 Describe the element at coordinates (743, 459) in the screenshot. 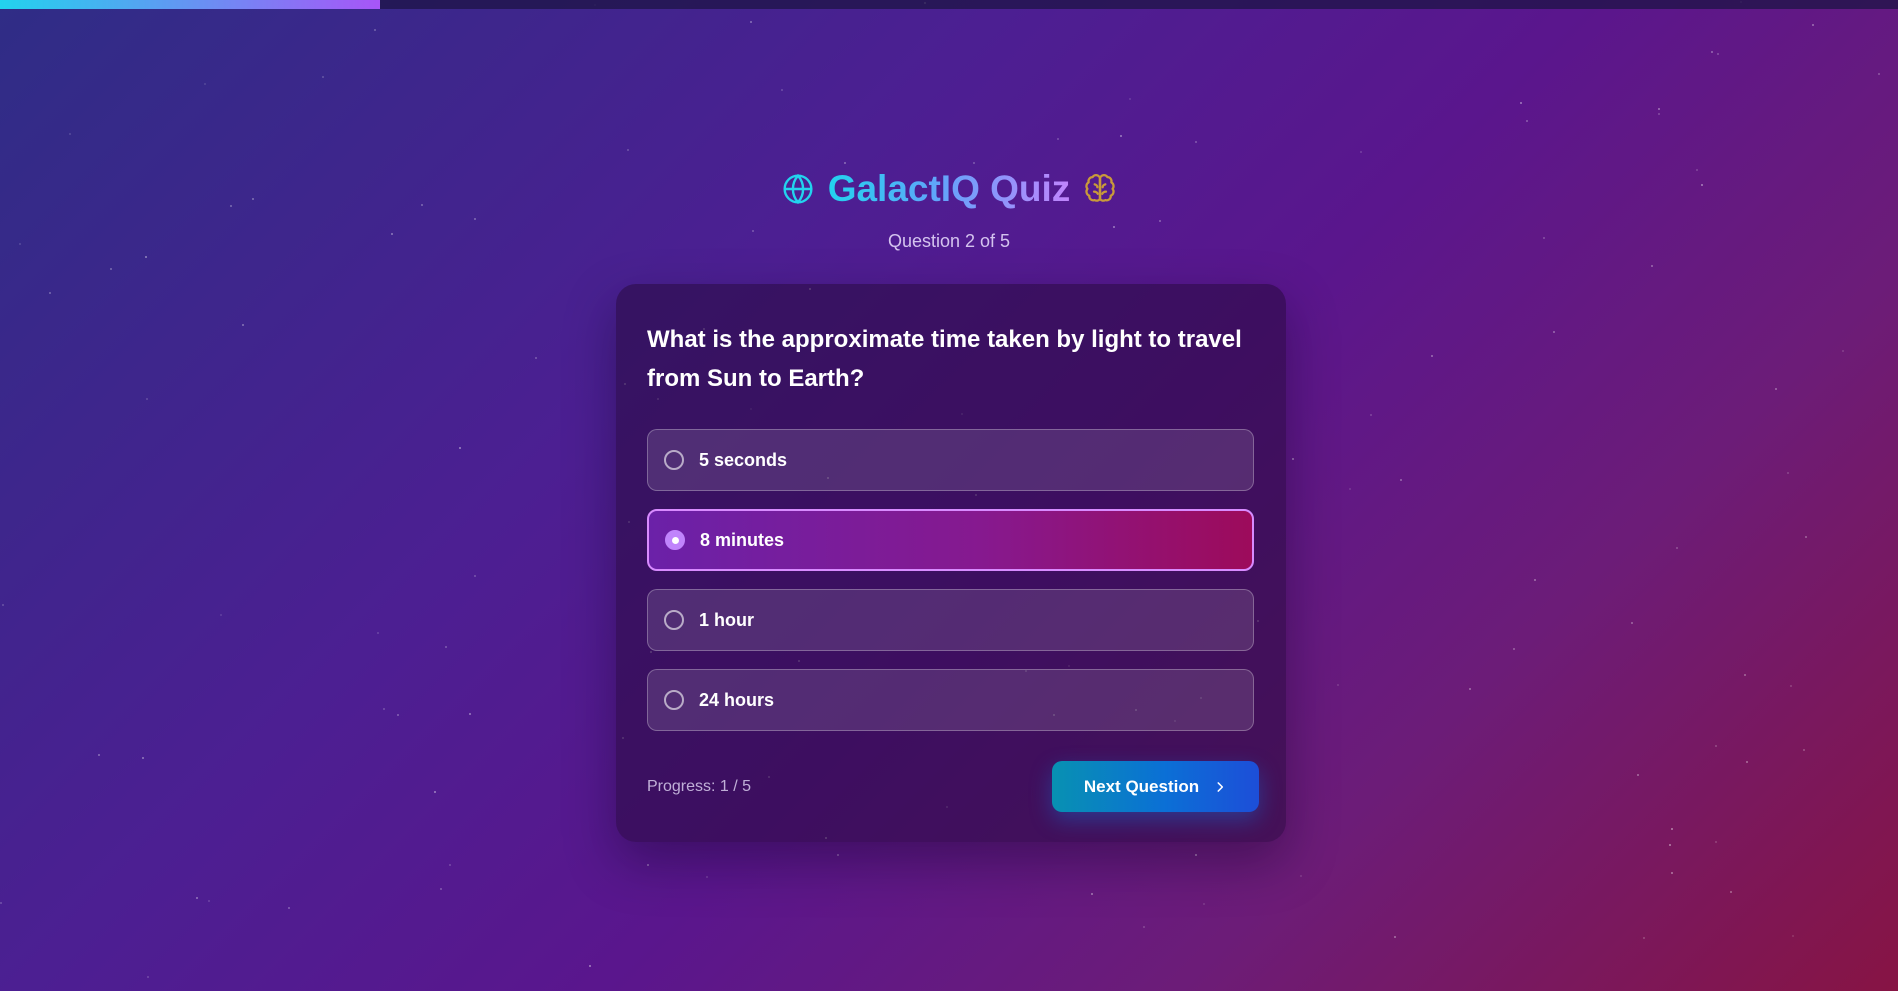

I see `answer-option-label: 5 seconds` at that location.